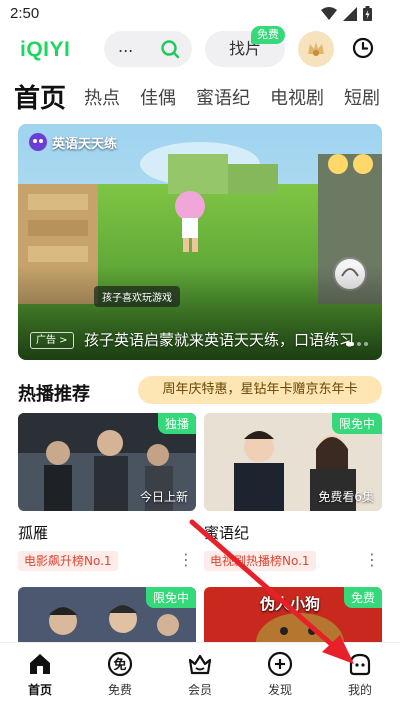 The width and height of the screenshot is (400, 711). What do you see at coordinates (279, 690) in the screenshot?
I see `nav-label: 发现` at bounding box center [279, 690].